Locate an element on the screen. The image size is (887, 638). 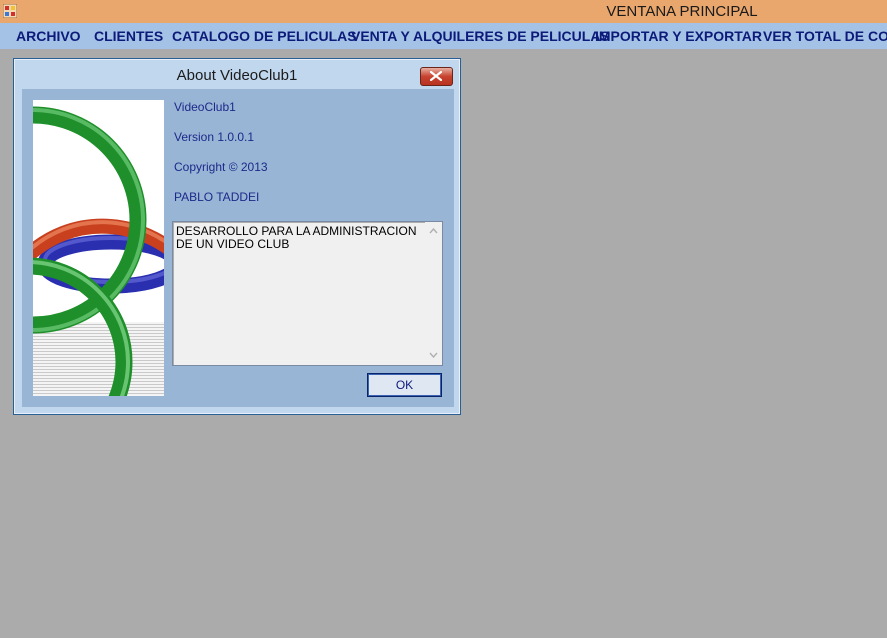
copyright-label: Copyright © 2013 is located at coordinates (221, 167).